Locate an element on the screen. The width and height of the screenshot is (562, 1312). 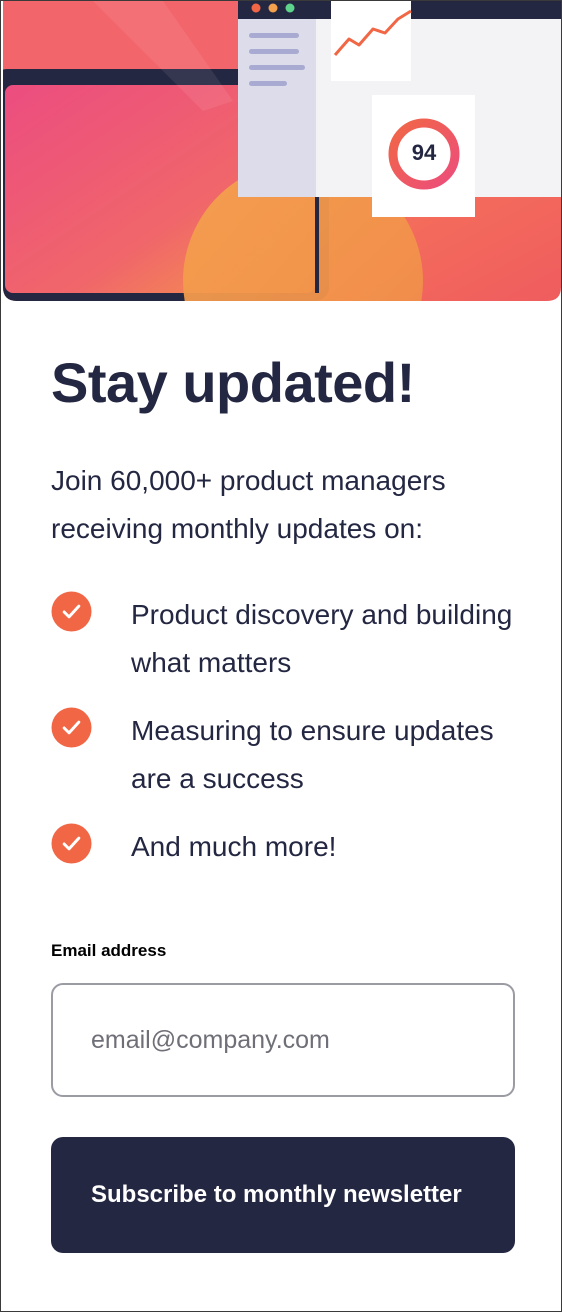
subscribe-button: Subscribe to monthly newsletter is located at coordinates (283, 1195).